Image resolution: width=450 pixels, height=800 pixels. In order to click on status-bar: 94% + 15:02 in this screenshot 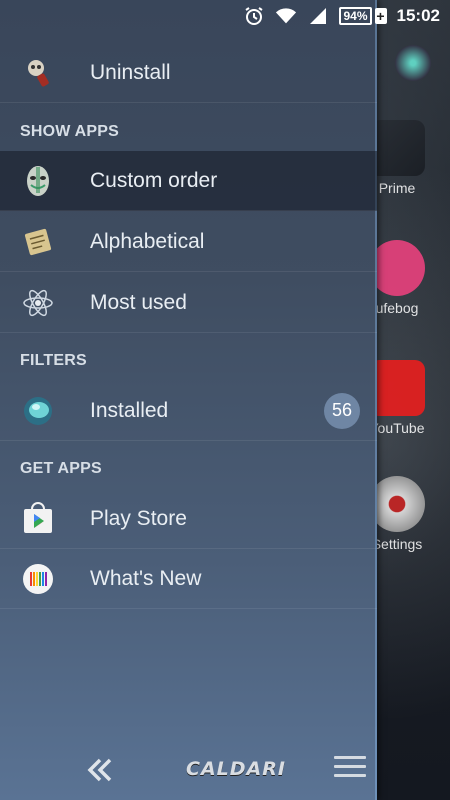, I will do `click(225, 16)`.